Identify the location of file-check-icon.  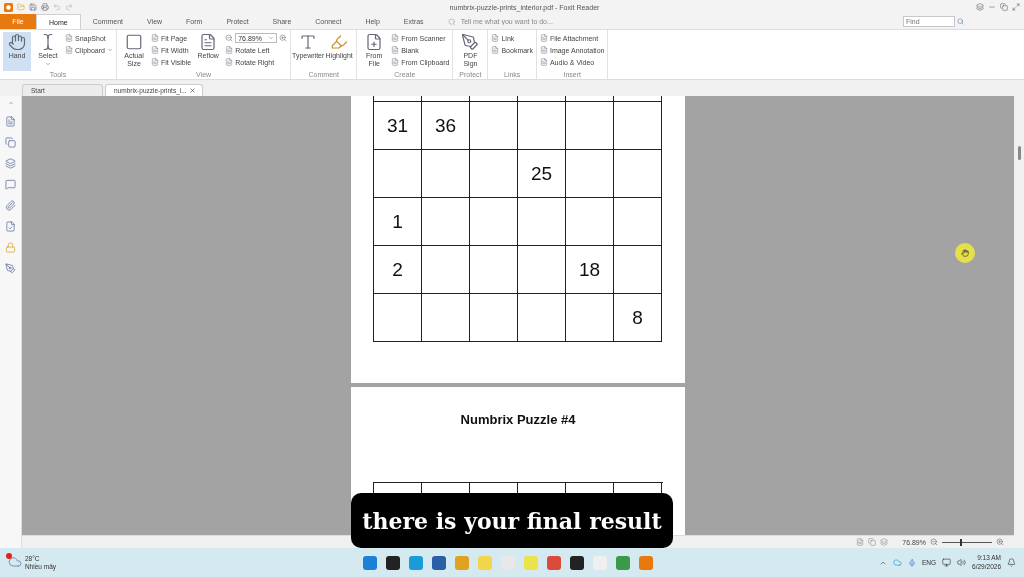
(10, 226).